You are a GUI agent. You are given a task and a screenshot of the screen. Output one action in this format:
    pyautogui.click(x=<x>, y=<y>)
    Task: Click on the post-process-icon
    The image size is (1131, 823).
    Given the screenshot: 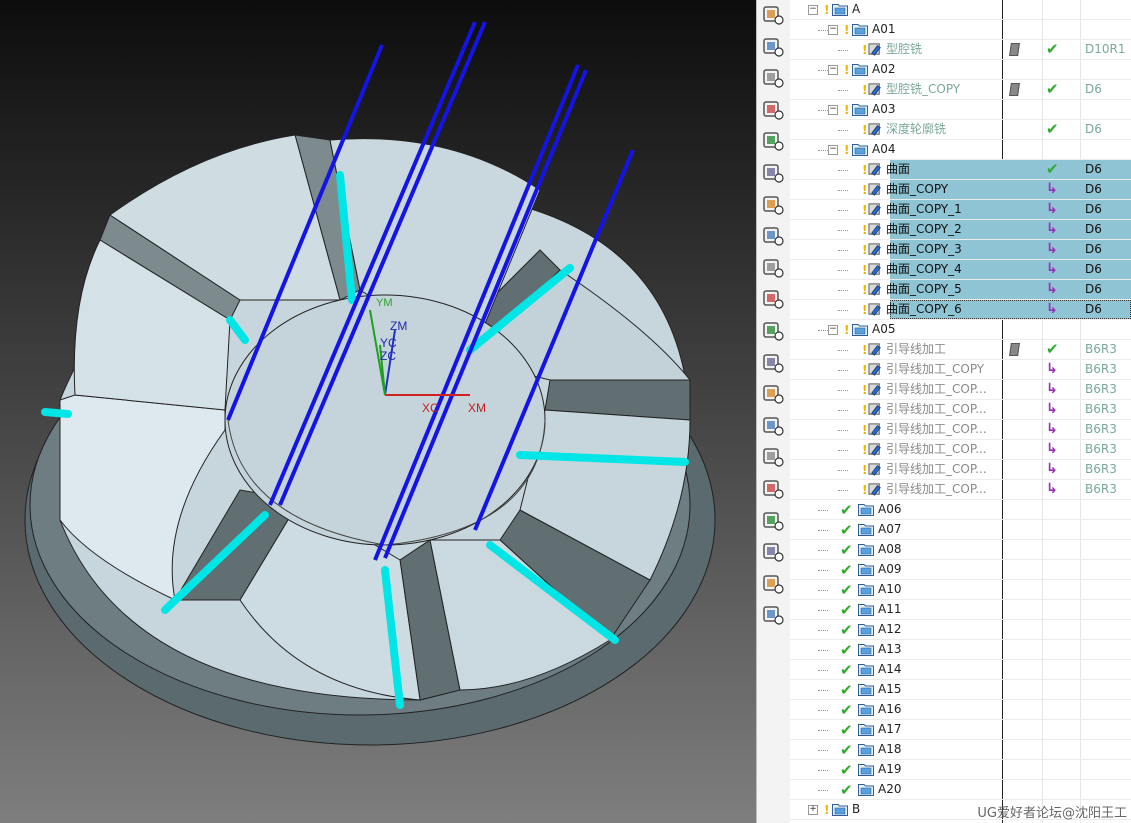 What is the action you would take?
    pyautogui.click(x=773, y=426)
    